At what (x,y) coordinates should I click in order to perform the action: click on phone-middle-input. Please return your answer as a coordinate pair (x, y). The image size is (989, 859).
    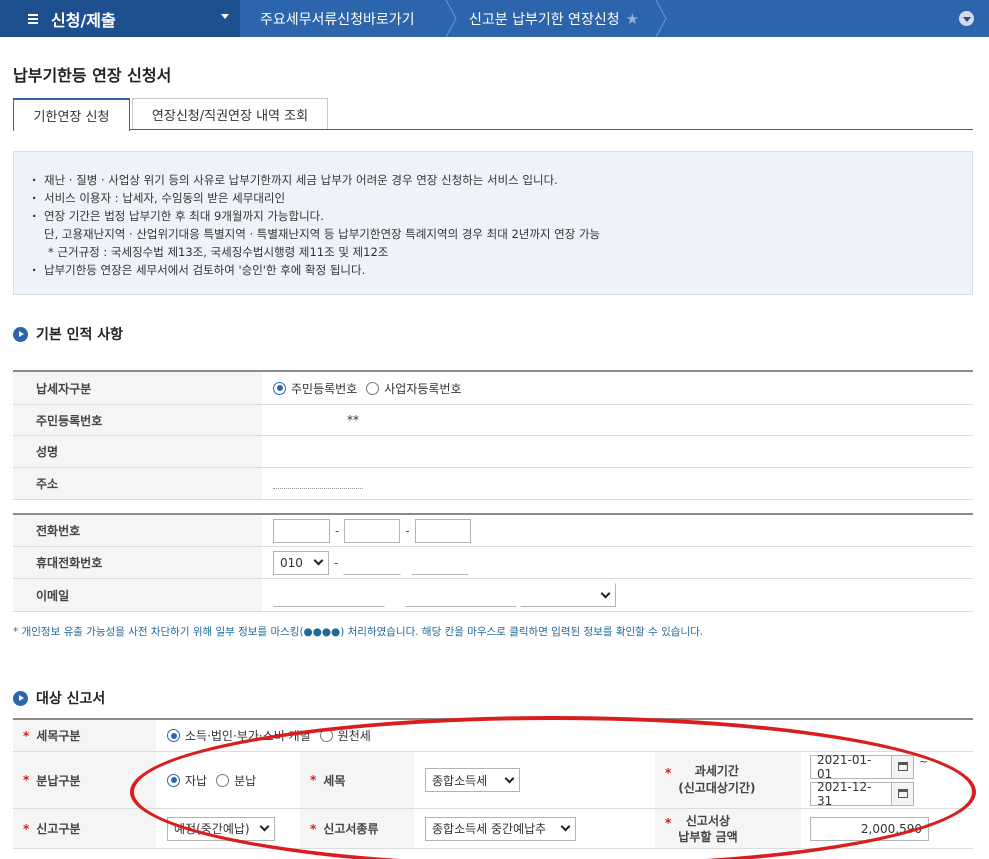
    Looking at the image, I should click on (372, 530).